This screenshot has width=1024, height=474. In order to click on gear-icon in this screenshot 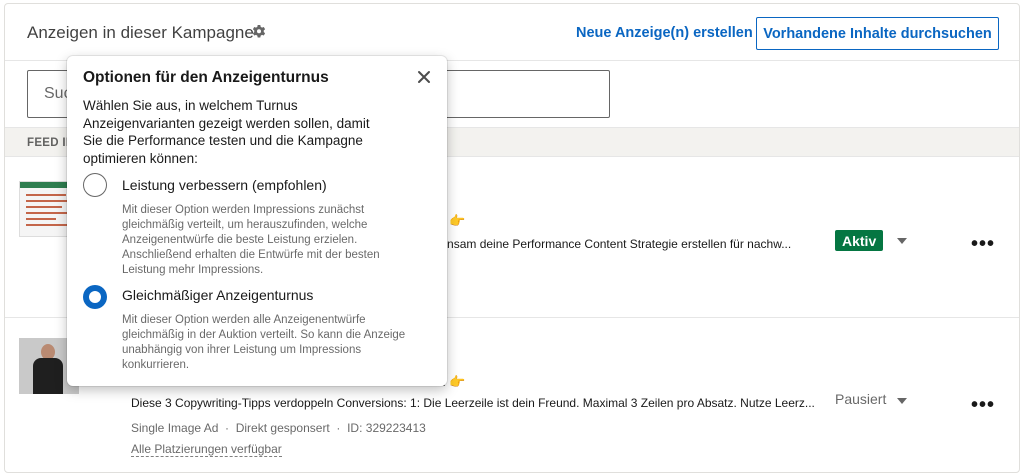, I will do `click(259, 32)`.